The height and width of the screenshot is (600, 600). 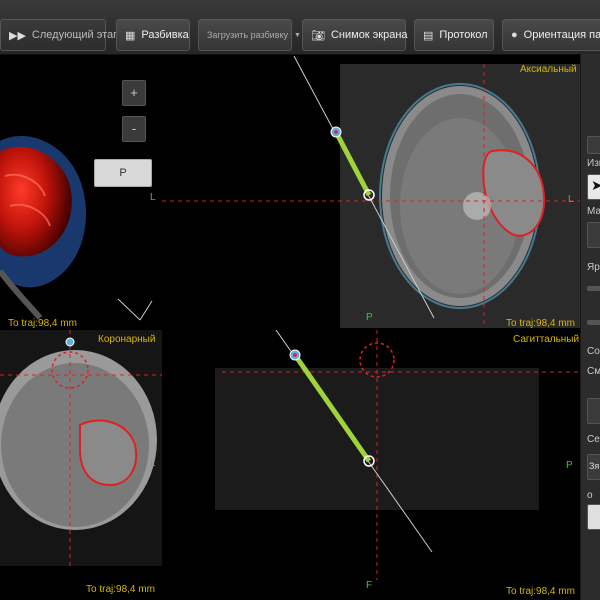 What do you see at coordinates (463, 35) in the screenshot?
I see `protocol-label: Протокол` at bounding box center [463, 35].